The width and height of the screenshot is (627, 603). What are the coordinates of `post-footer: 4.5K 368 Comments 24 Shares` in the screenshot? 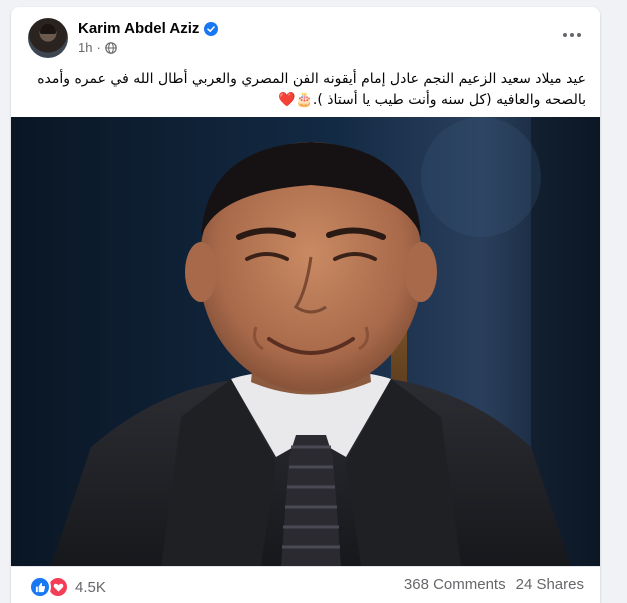 It's located at (305, 584).